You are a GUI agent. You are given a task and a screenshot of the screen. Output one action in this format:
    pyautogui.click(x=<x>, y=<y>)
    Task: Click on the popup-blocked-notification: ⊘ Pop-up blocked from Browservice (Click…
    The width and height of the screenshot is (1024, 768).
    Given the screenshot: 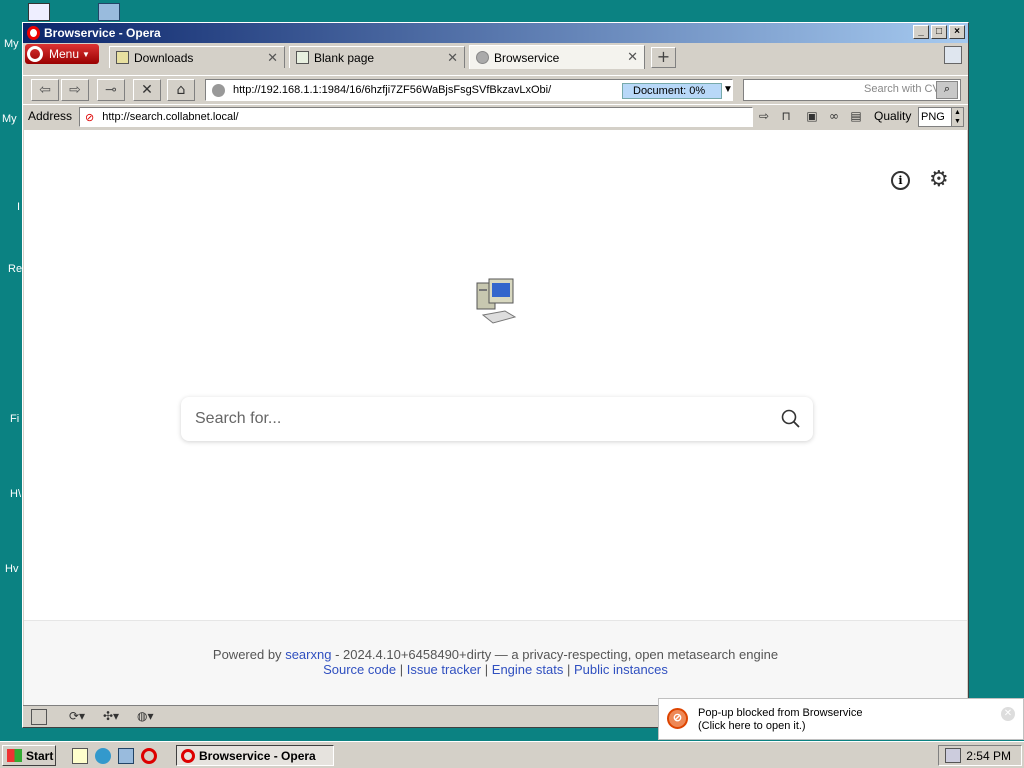 What is the action you would take?
    pyautogui.click(x=841, y=719)
    